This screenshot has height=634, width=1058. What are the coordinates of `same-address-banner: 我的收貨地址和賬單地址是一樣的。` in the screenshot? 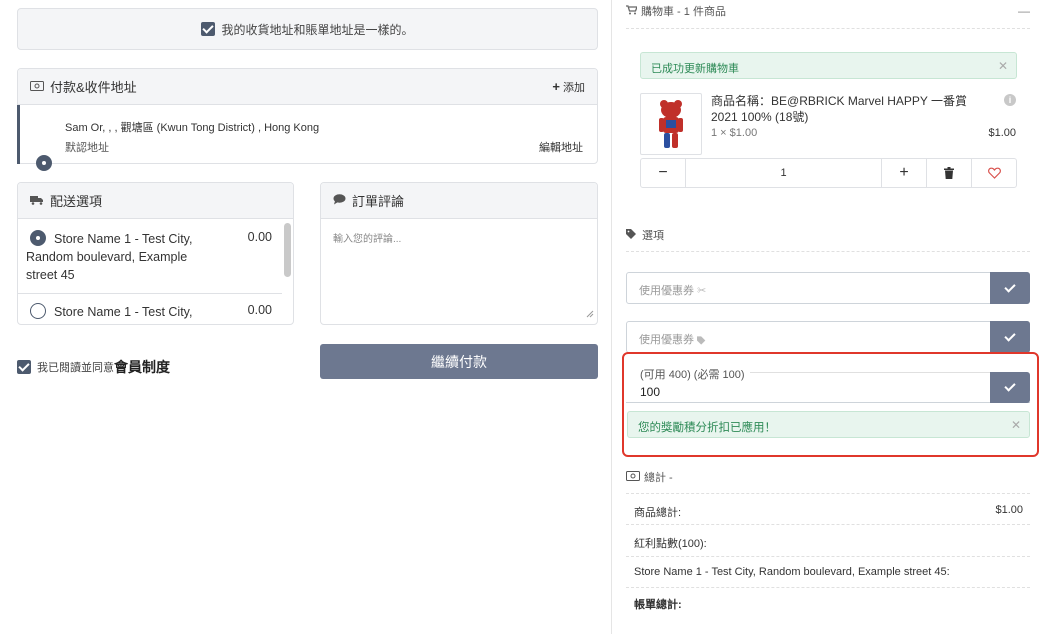 It's located at (307, 29).